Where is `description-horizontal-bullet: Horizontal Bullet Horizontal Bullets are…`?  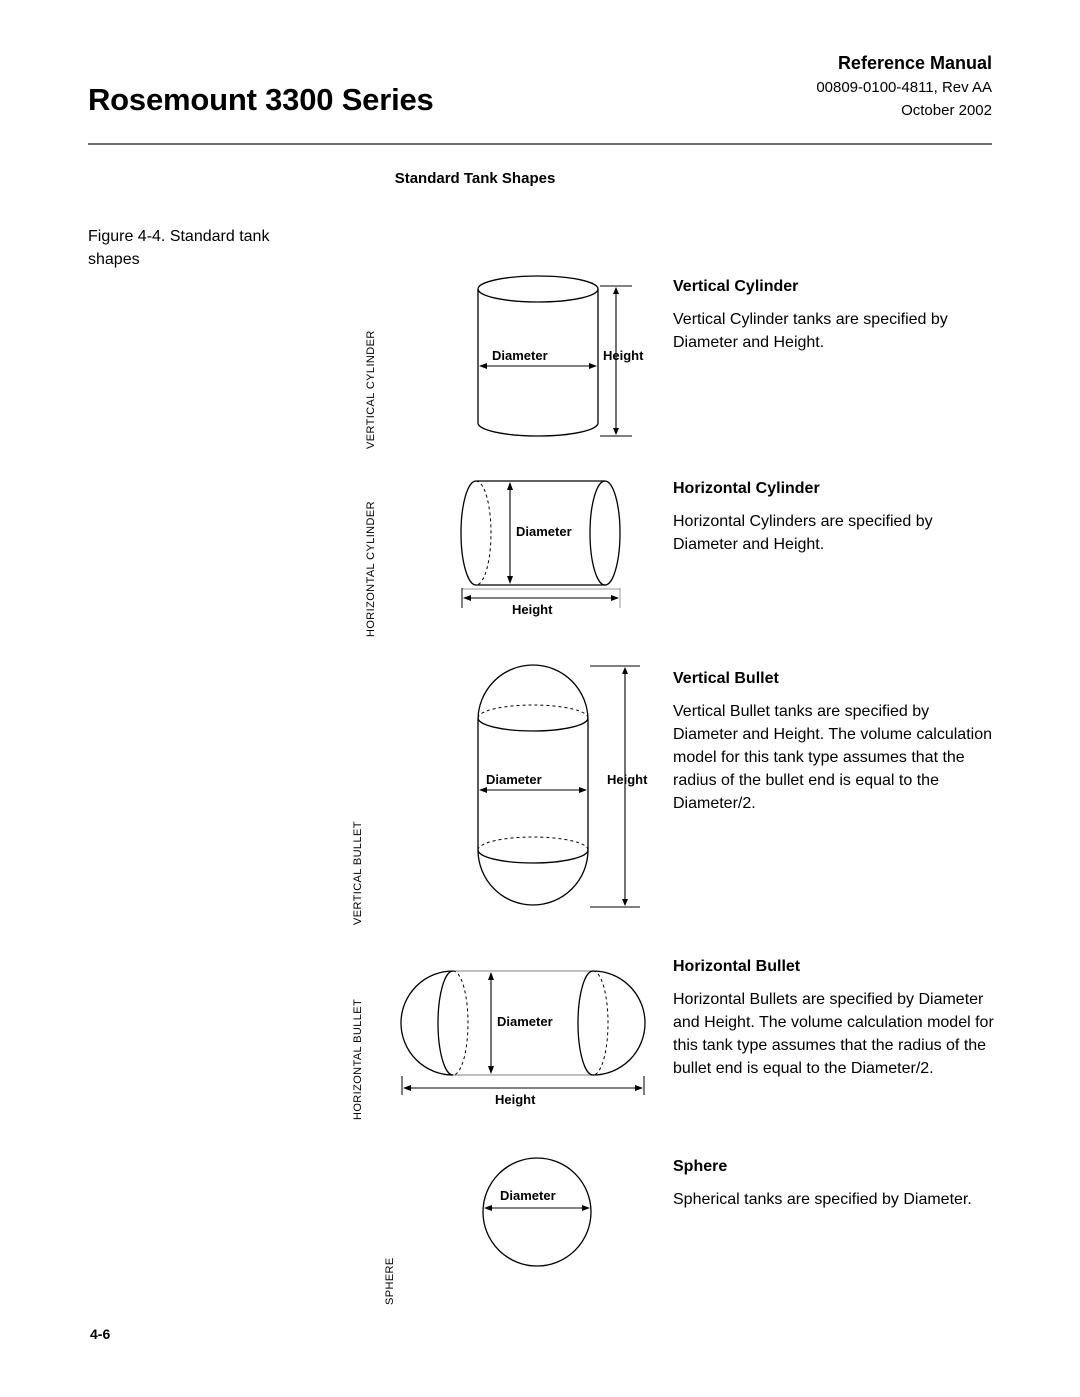 description-horizontal-bullet: Horizontal Bullet Horizontal Bullets are… is located at coordinates (835, 1019).